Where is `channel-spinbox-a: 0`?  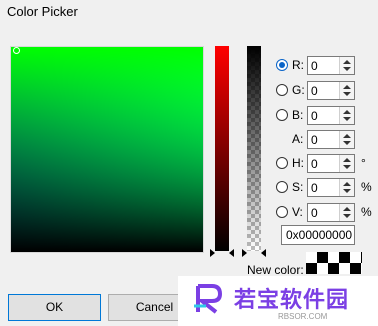
channel-spinbox-a: 0 is located at coordinates (331, 139).